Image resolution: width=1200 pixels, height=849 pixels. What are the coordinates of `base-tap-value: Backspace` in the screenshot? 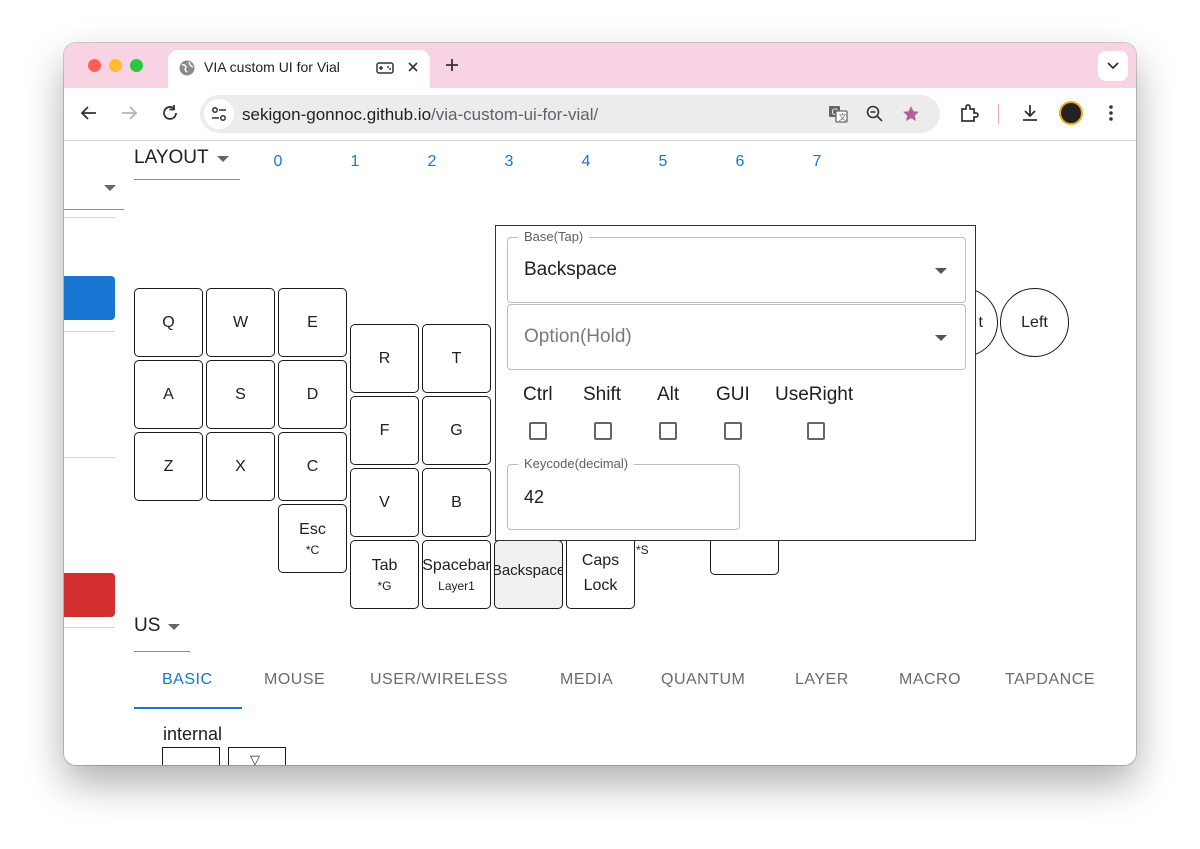 It's located at (570, 269).